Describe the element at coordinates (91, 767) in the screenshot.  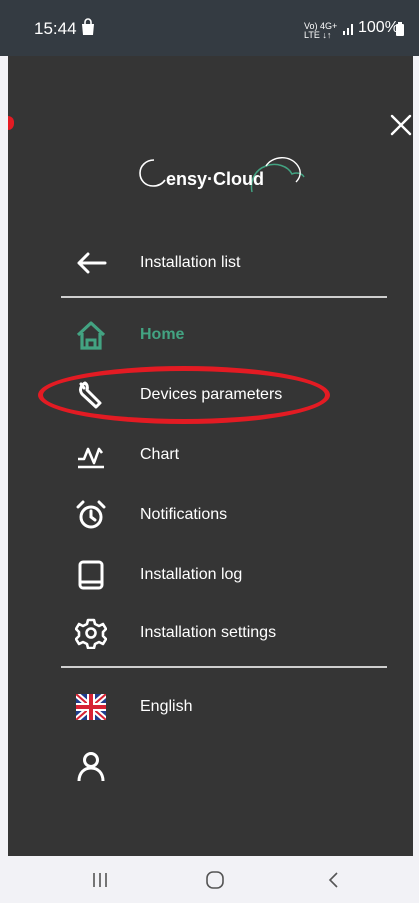
I see `user-icon` at that location.